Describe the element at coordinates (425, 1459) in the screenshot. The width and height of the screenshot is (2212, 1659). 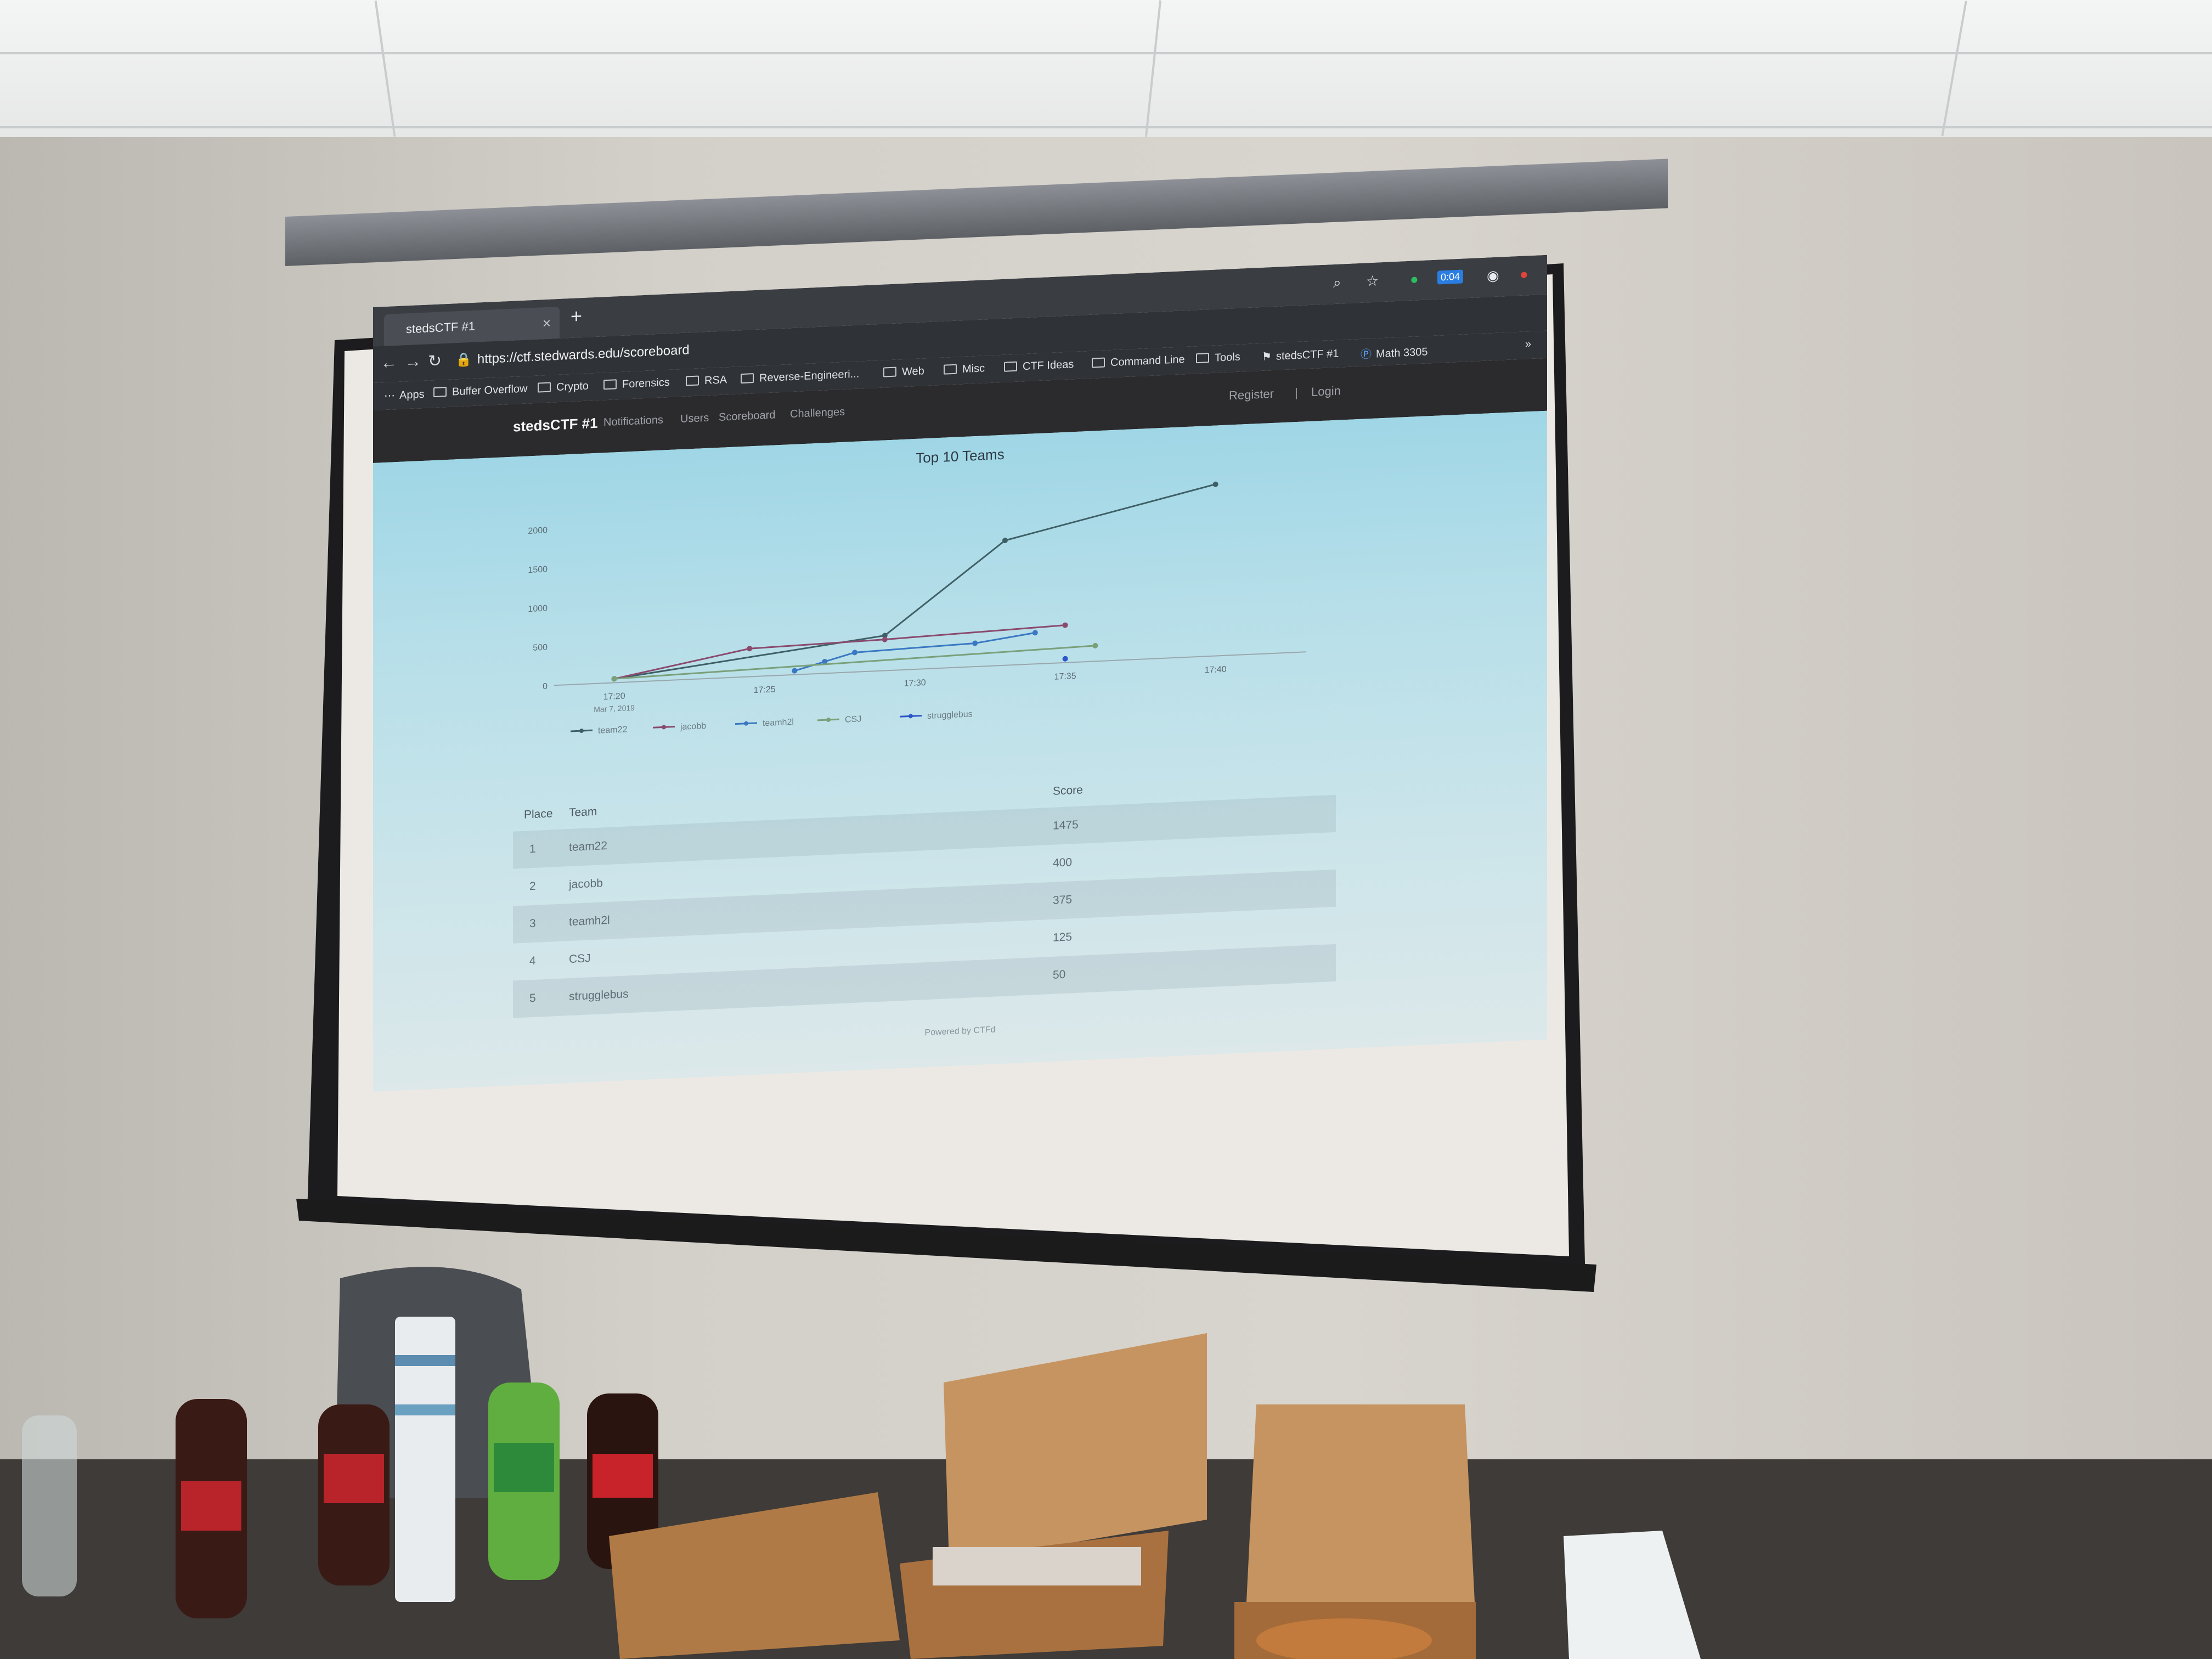
I see `cup-stack` at that location.